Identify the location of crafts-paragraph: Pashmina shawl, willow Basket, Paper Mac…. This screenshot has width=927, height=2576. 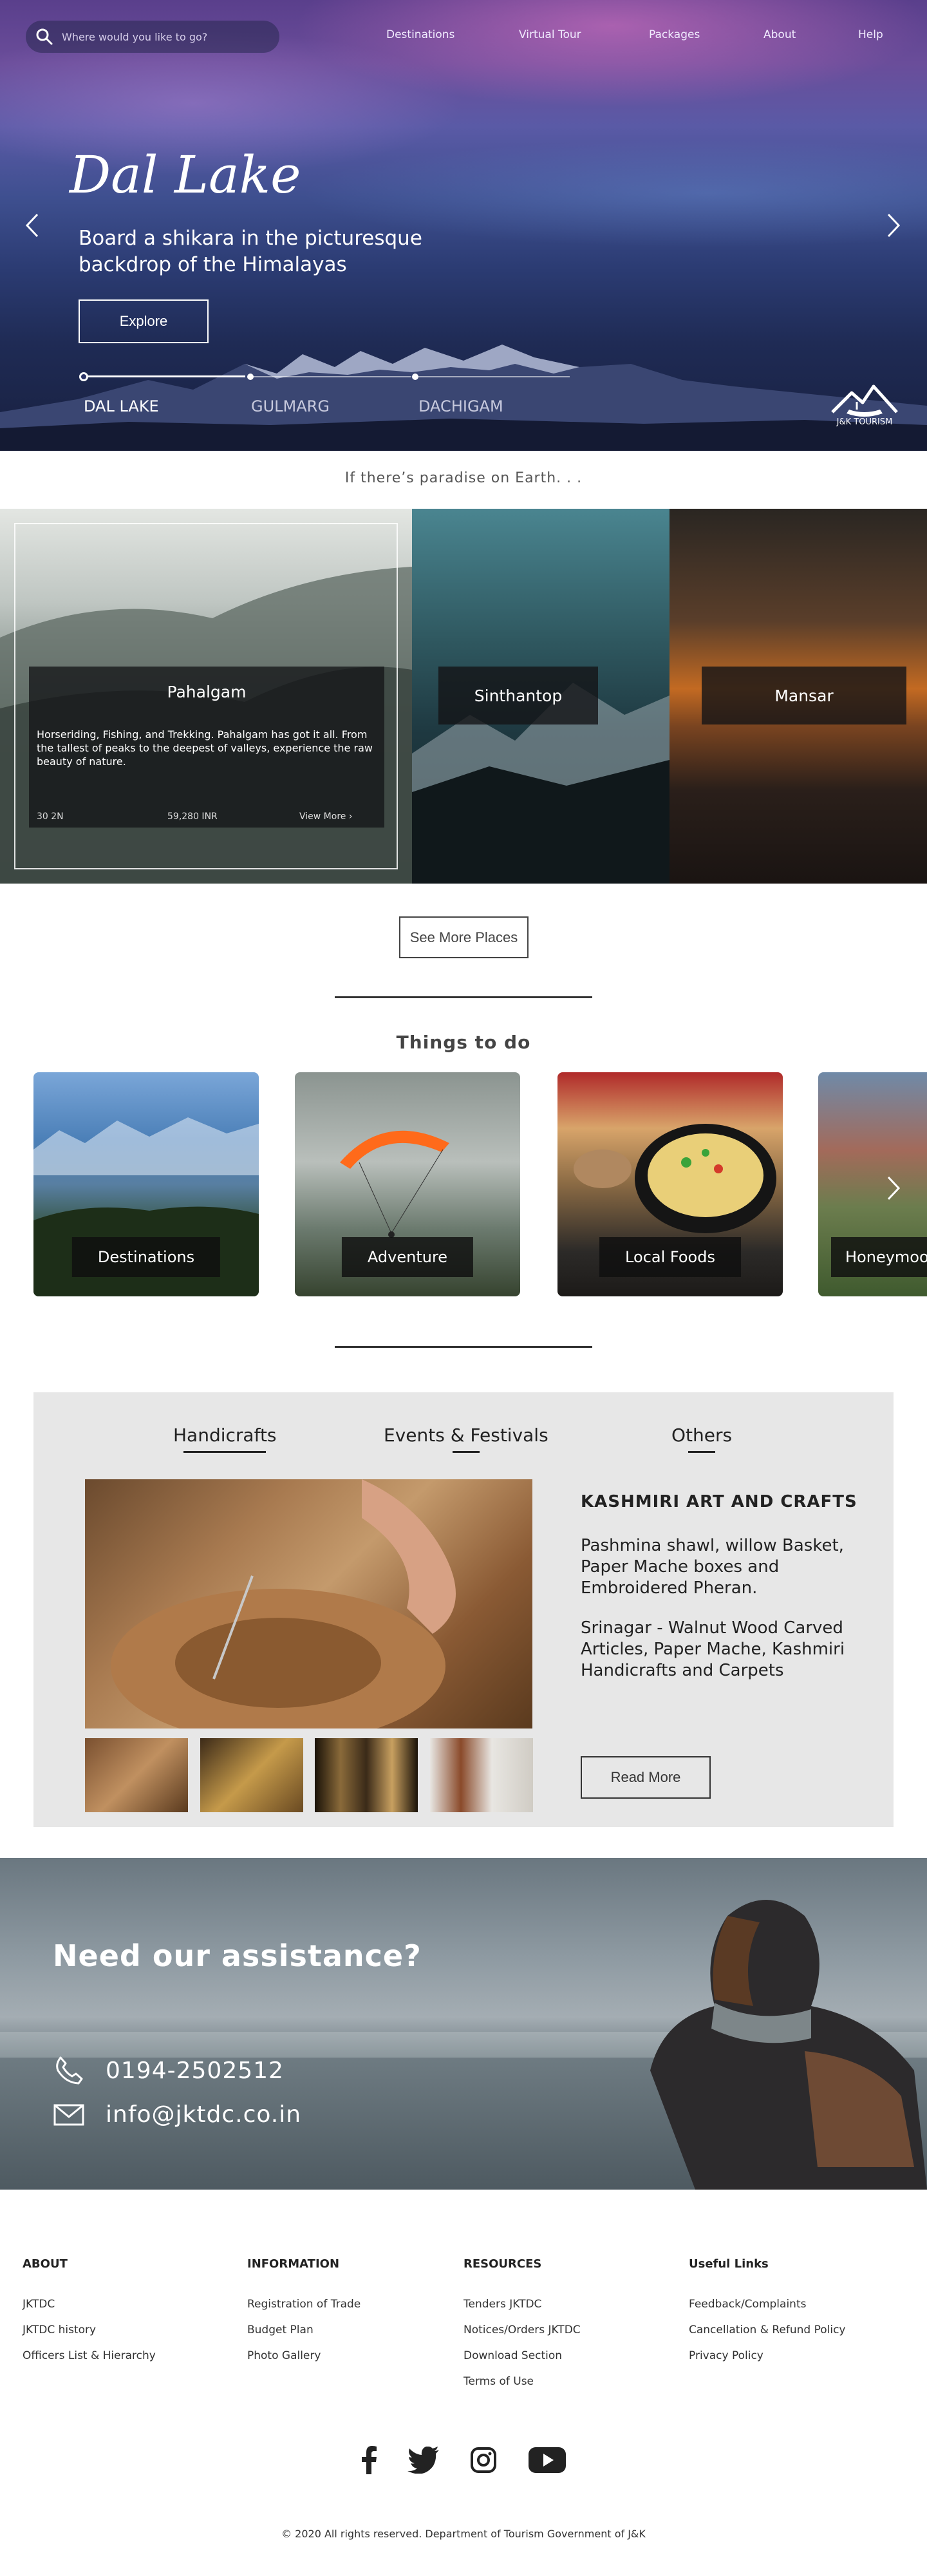
(712, 1567).